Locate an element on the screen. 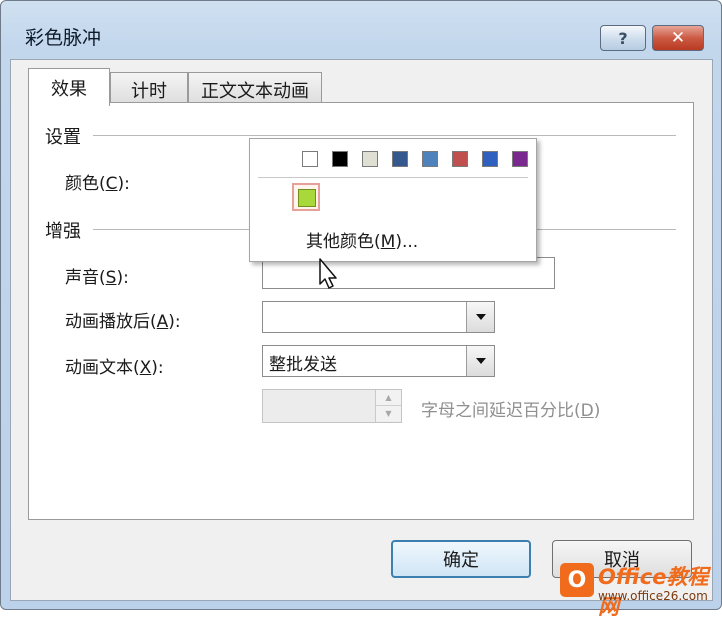  tab-effect: 效果 is located at coordinates (69, 87).